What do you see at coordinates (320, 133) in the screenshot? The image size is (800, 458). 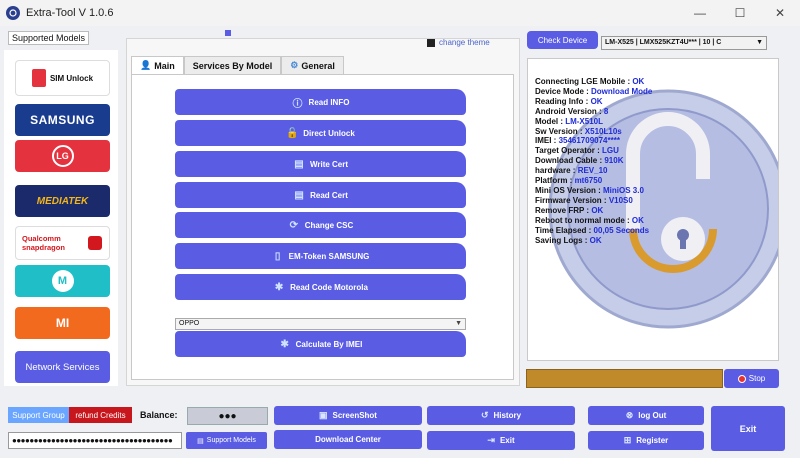 I see `direct-unlock-button: 🔓 Direct Unlock` at bounding box center [320, 133].